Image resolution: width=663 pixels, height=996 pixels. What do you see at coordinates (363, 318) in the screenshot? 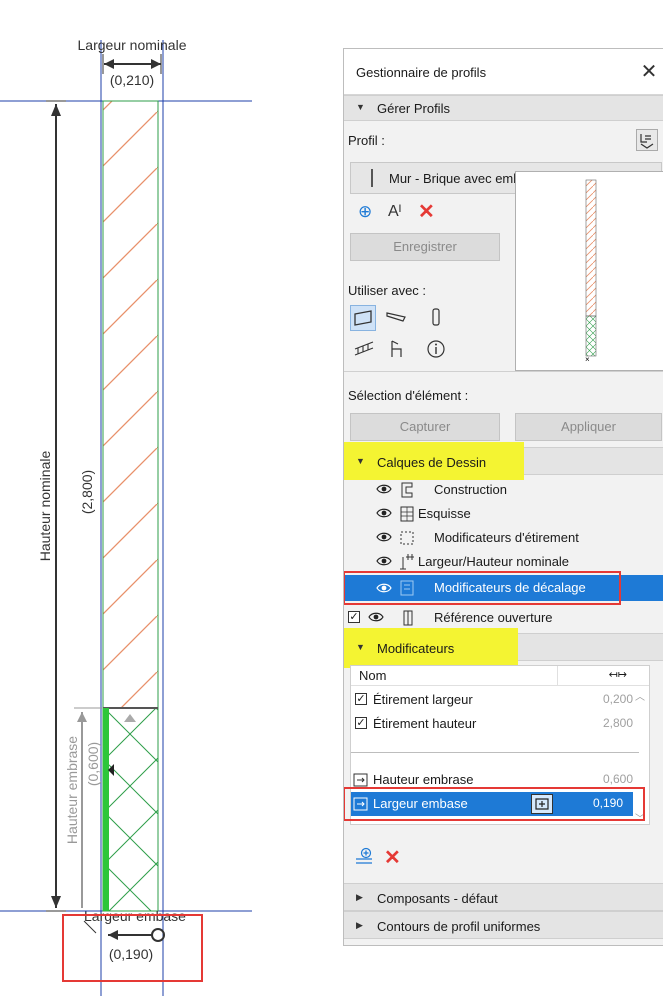
I see `wall-tool-icon` at bounding box center [363, 318].